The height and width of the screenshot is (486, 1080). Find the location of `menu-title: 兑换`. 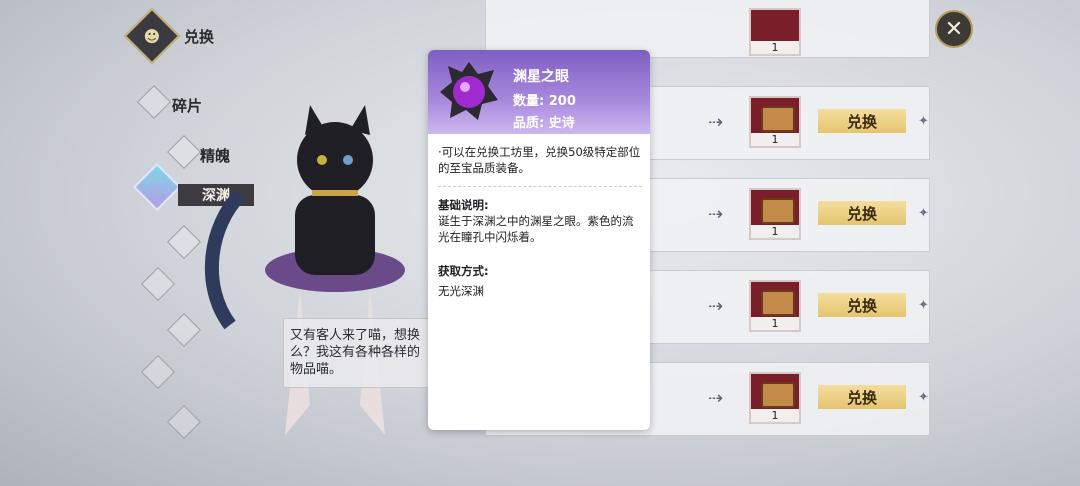

menu-title: 兑换 is located at coordinates (199, 36).